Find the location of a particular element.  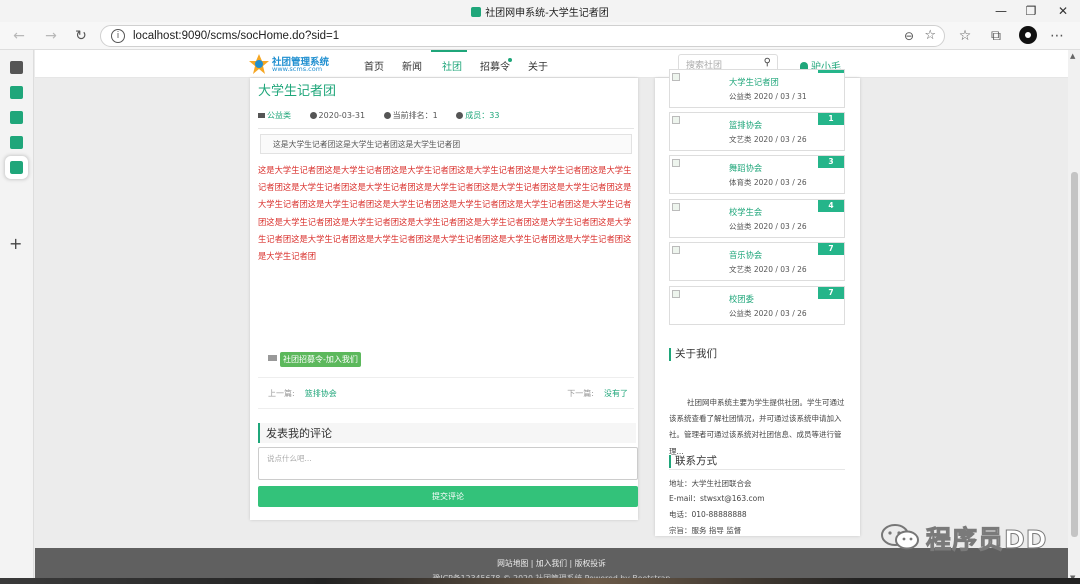

club-item: 舞蹈协会 体育类 2020 / 03 / 26 3 is located at coordinates (757, 174).